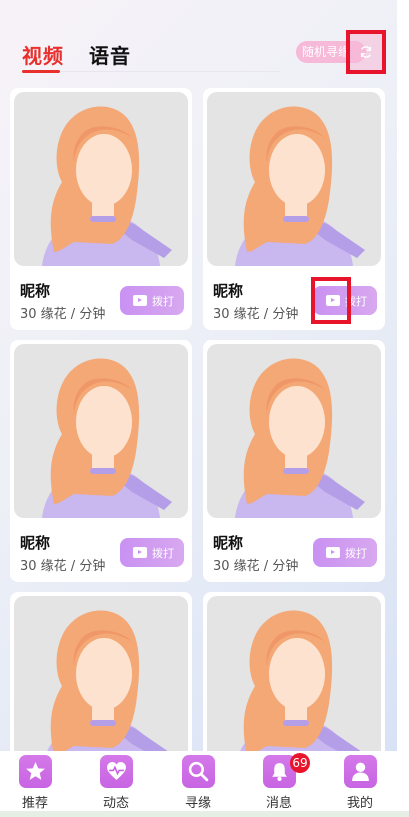 The image size is (409, 817). Describe the element at coordinates (170, 71) in the screenshot. I see `divider` at that location.